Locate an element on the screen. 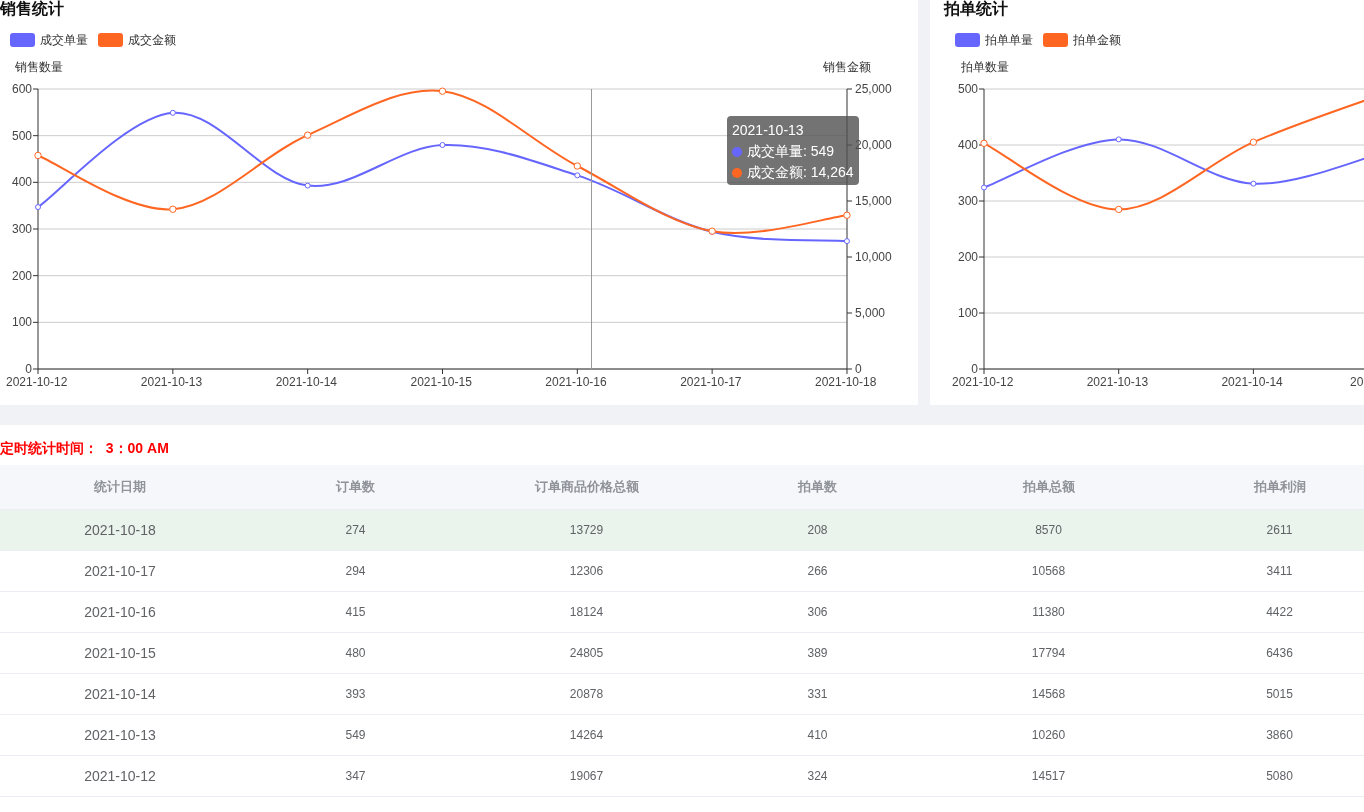 The height and width of the screenshot is (812, 1364). table-cell-text: 2611 is located at coordinates (1279, 530).